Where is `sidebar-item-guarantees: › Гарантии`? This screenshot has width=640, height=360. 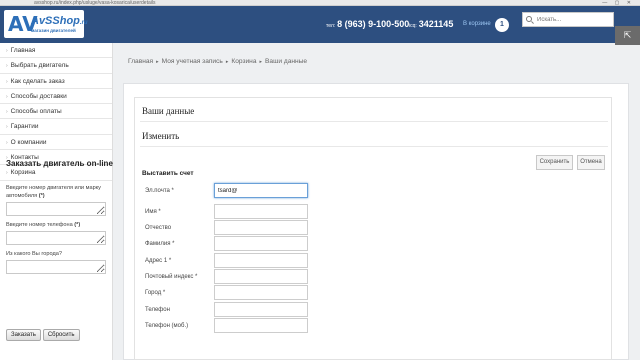
sidebar-item-guarantees: › Гарантии is located at coordinates (56, 127).